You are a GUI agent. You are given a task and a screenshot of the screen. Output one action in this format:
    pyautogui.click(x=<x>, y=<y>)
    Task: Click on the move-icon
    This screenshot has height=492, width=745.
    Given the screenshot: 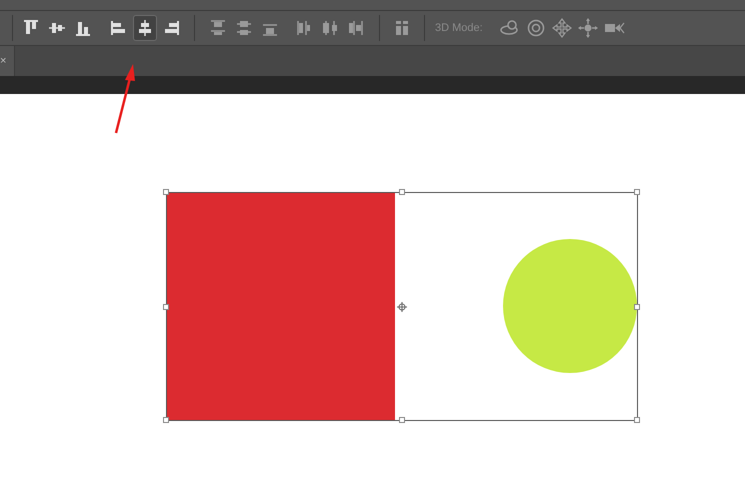 What is the action you would take?
    pyautogui.click(x=587, y=28)
    